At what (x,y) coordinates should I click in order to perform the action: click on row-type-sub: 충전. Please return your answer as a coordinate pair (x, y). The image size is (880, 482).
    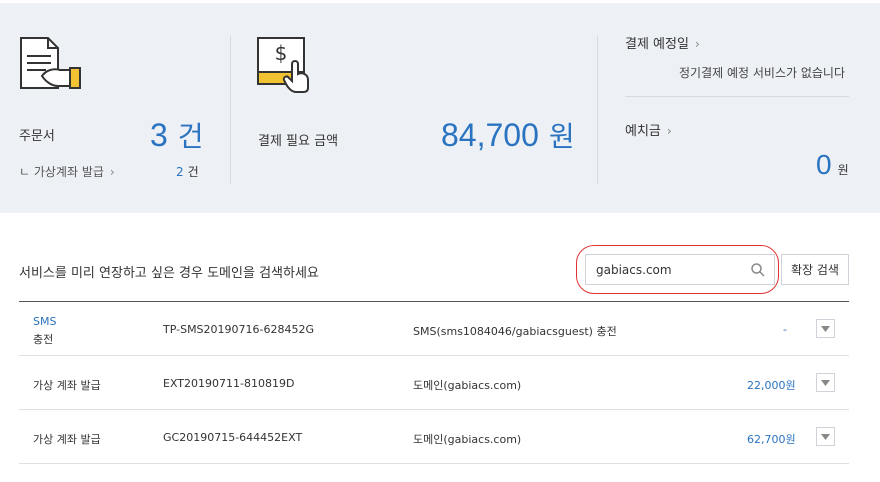
    Looking at the image, I should click on (43, 339).